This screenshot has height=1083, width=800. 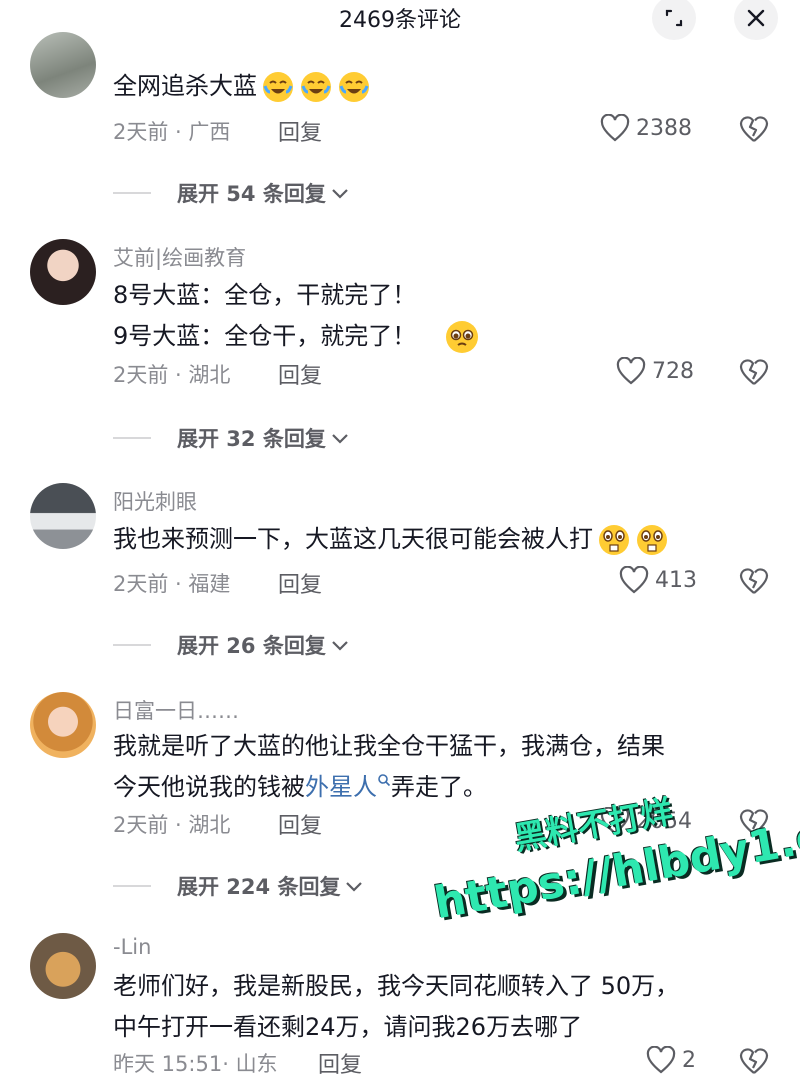 What do you see at coordinates (179, 257) in the screenshot?
I see `comment-username: 艾前|绘画教育` at bounding box center [179, 257].